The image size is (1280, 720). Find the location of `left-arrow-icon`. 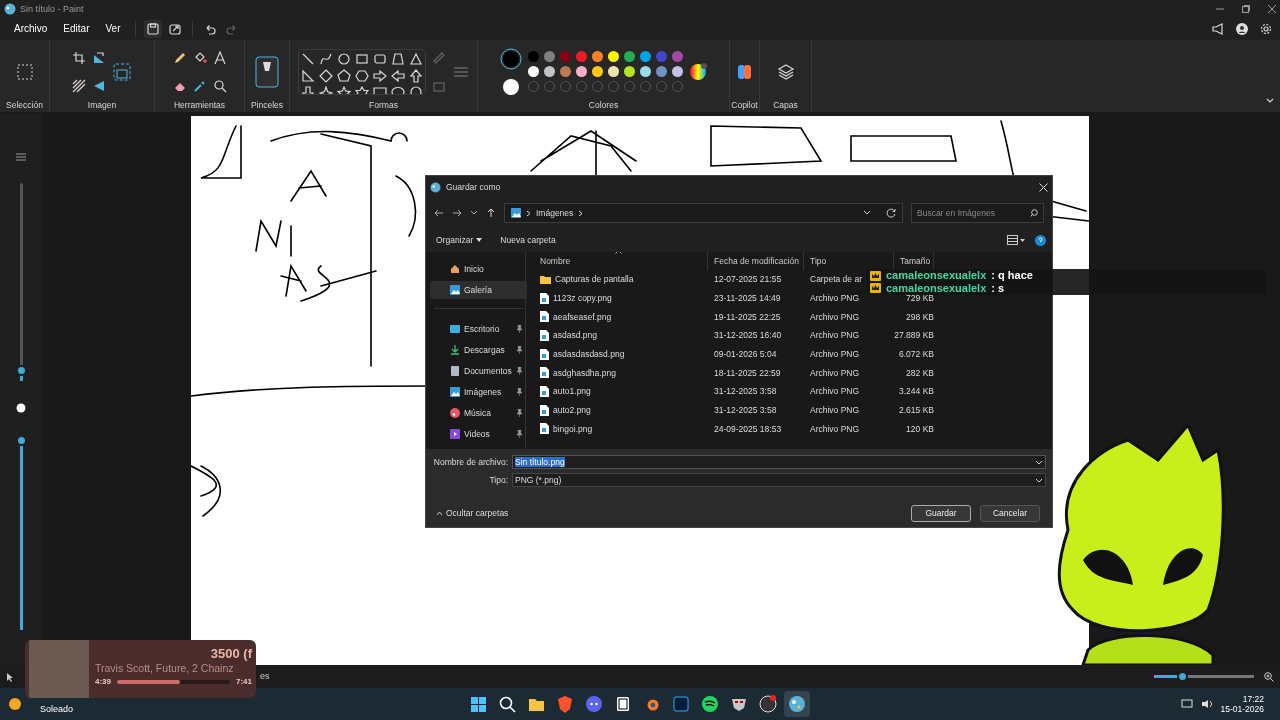

left-arrow-icon is located at coordinates (397, 75).